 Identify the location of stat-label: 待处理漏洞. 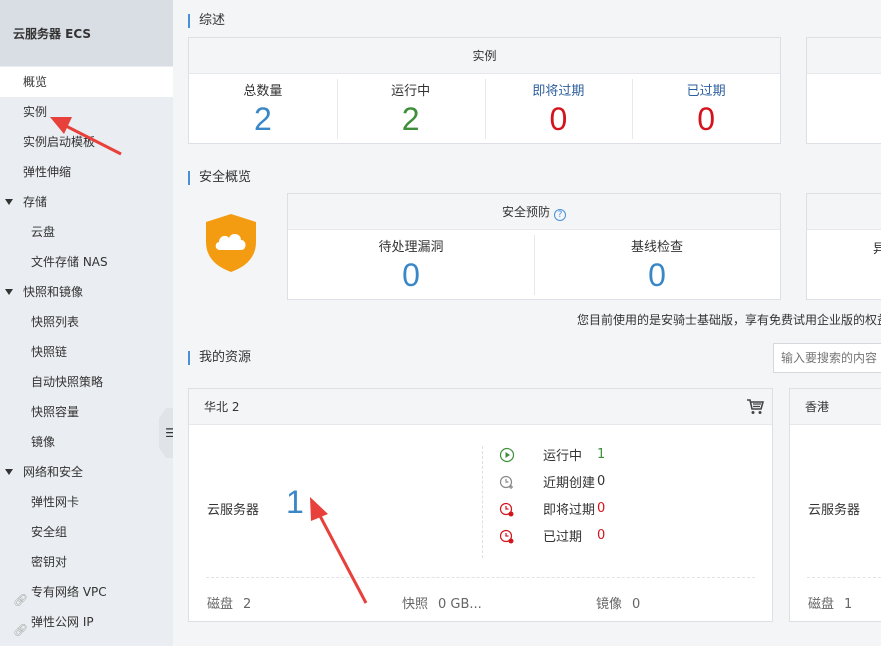
(411, 247).